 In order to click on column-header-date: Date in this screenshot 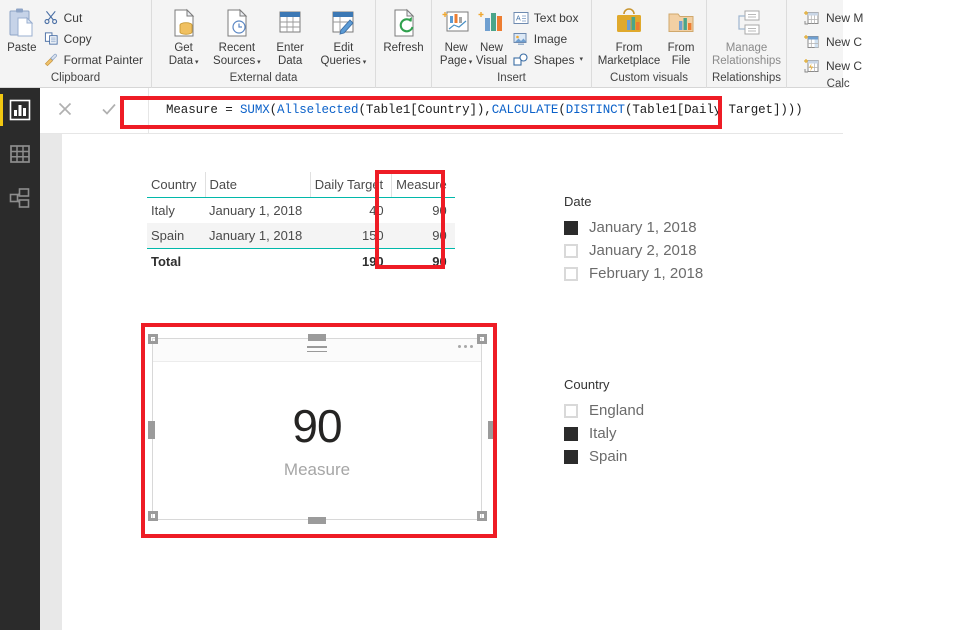, I will do `click(257, 185)`.